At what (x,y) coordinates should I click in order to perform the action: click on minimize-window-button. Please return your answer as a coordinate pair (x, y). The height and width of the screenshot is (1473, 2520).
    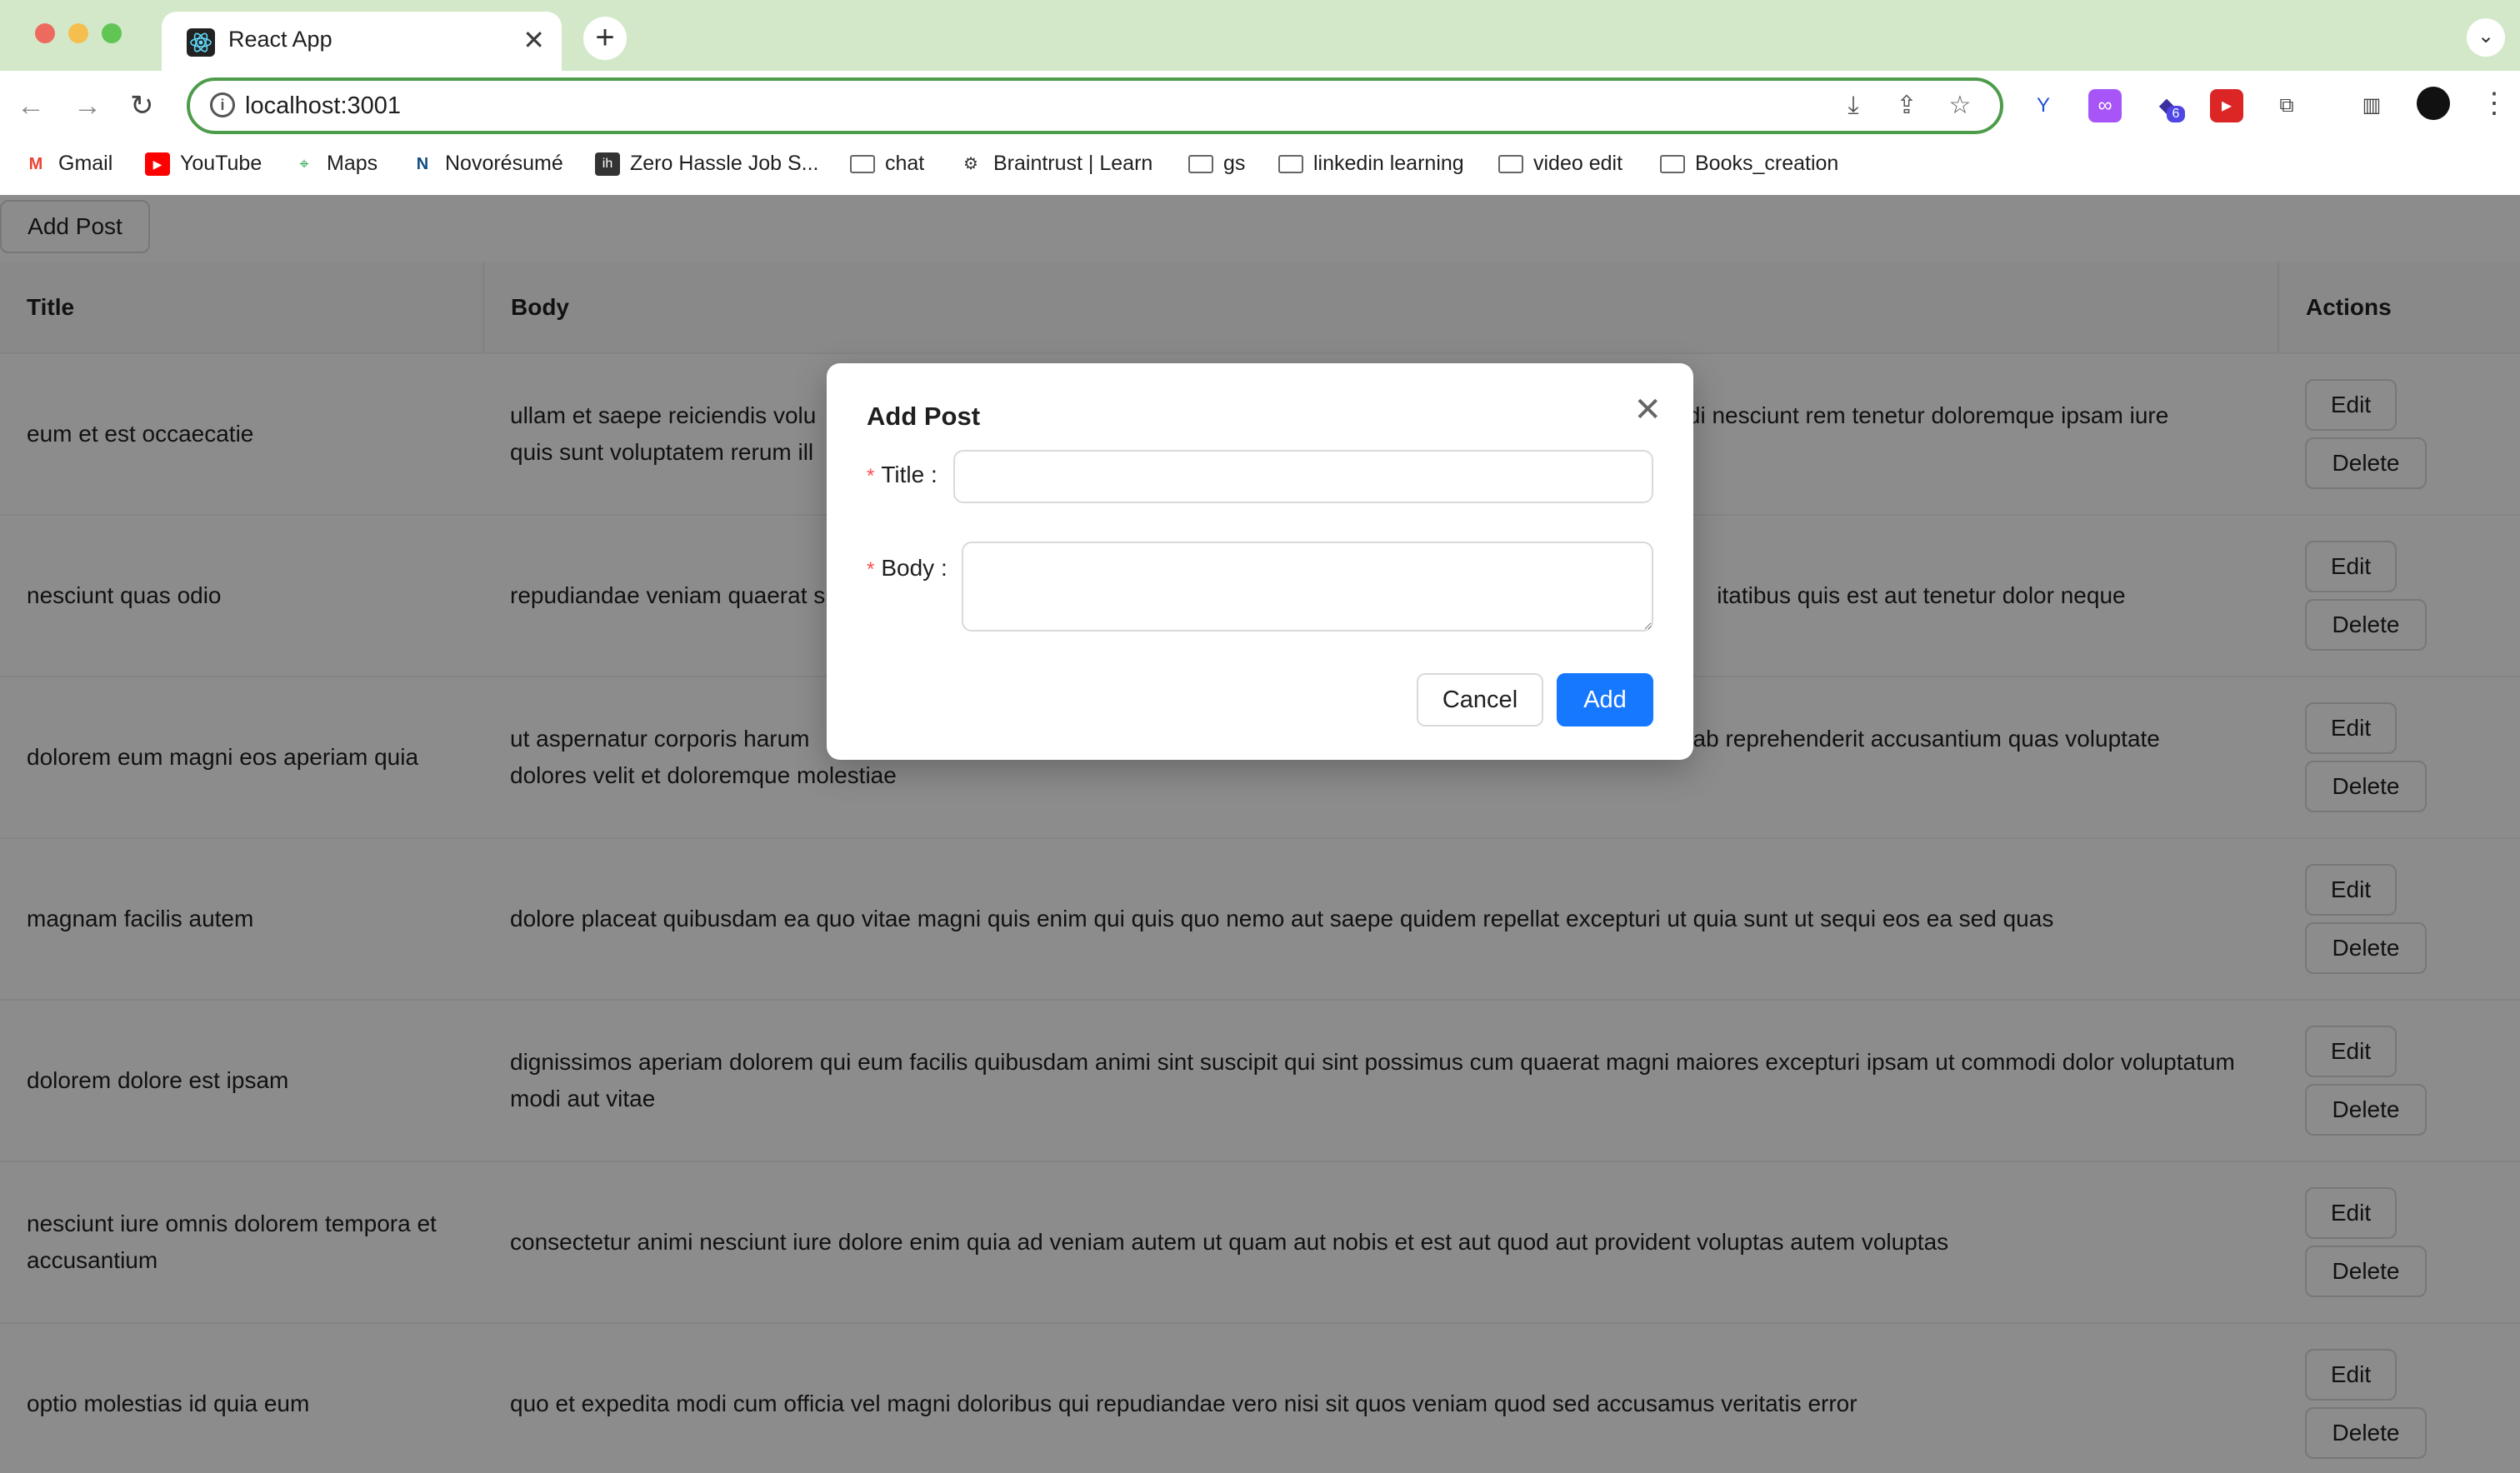
    Looking at the image, I should click on (78, 33).